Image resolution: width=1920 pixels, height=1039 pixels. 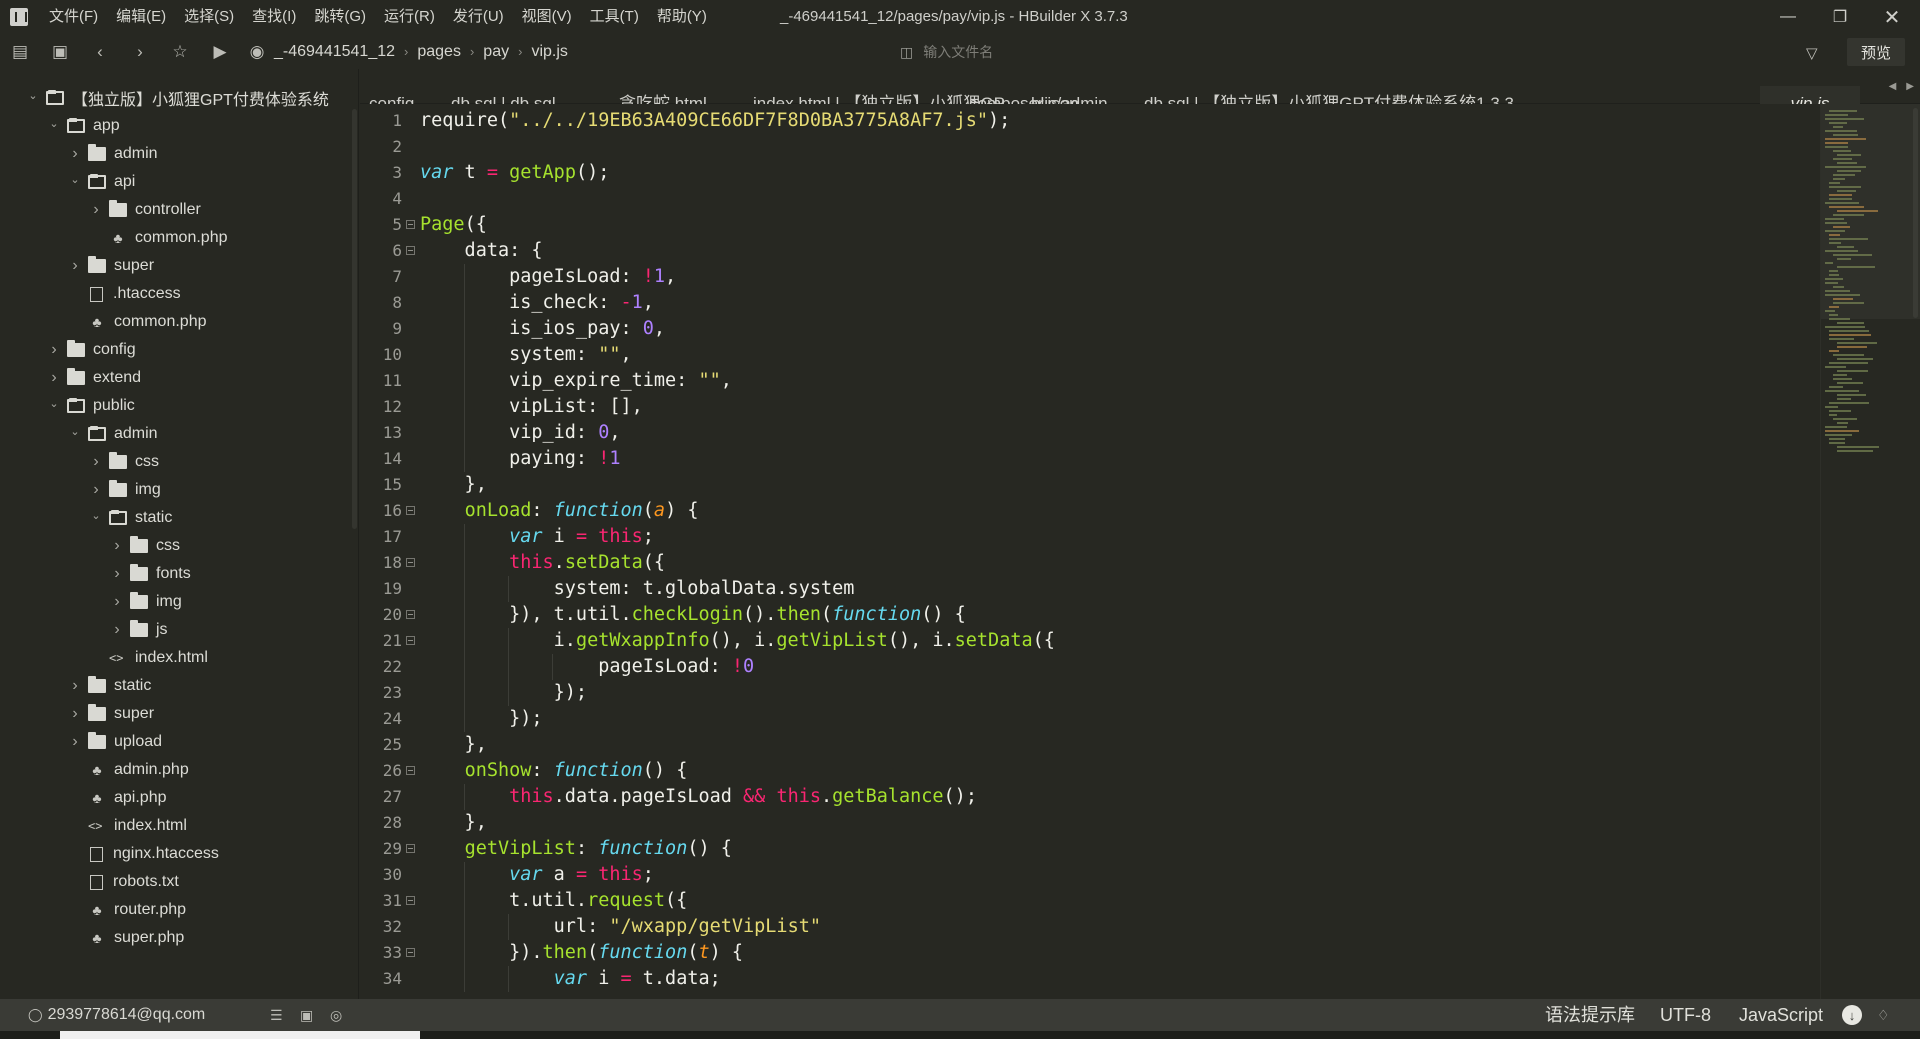 I want to click on tree-item: nginx.htaccess, so click(x=175, y=854).